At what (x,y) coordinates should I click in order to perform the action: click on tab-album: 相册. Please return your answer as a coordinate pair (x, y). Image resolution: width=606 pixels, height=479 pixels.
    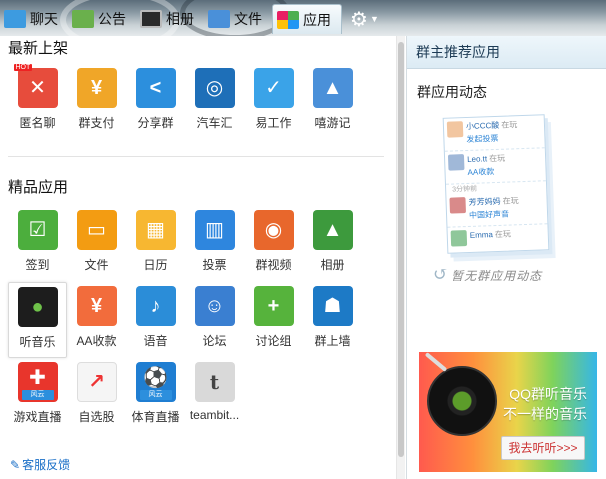
    Looking at the image, I should click on (170, 19).